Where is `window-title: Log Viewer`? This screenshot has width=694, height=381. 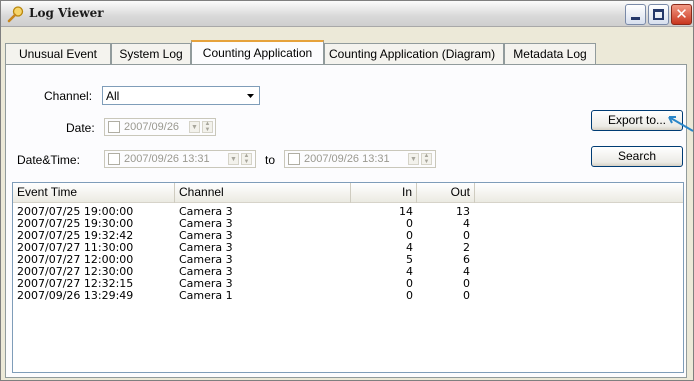
window-title: Log Viewer is located at coordinates (66, 13).